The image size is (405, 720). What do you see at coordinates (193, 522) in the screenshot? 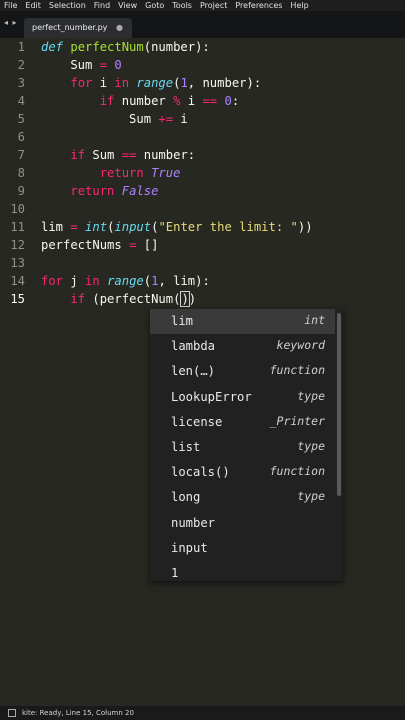
I see `autocomplete-item-name: number` at bounding box center [193, 522].